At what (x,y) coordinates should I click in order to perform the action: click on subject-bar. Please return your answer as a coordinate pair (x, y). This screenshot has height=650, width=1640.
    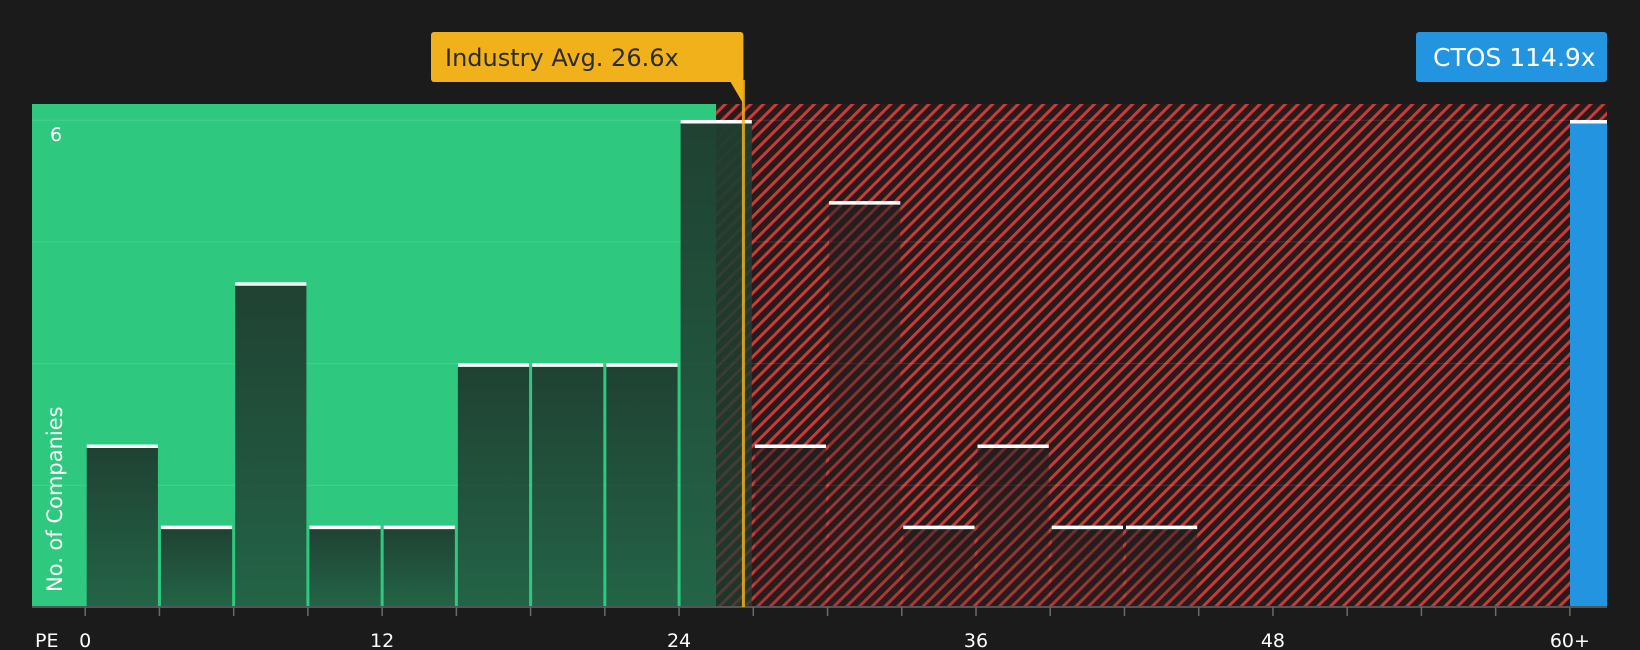
    Looking at the image, I should click on (1588, 364).